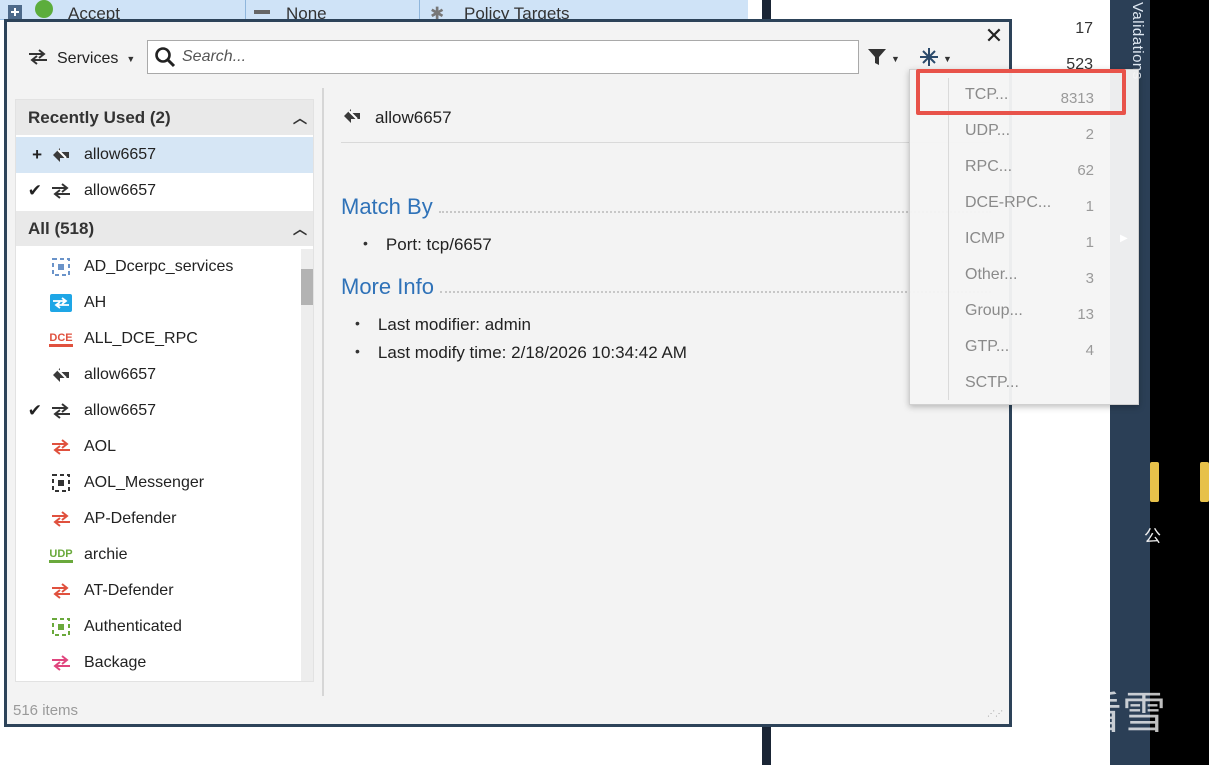  Describe the element at coordinates (1025, 168) in the screenshot. I see `menu-item-rpc: RPC... 62` at that location.